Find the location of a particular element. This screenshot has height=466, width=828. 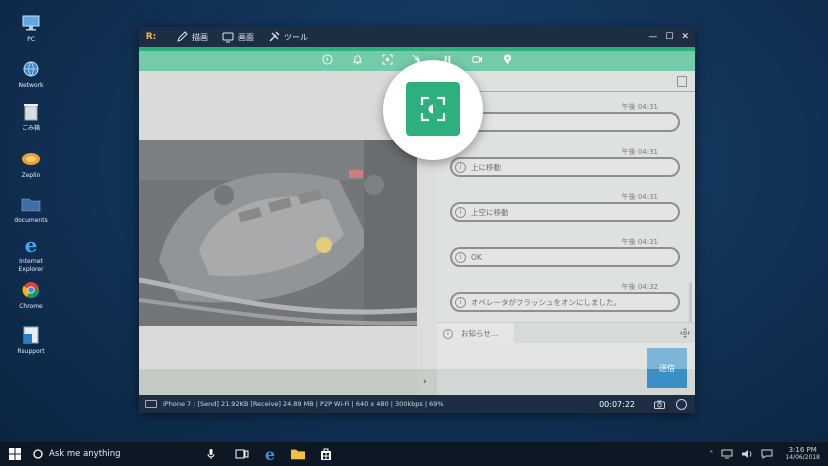

store-icon is located at coordinates (326, 454).